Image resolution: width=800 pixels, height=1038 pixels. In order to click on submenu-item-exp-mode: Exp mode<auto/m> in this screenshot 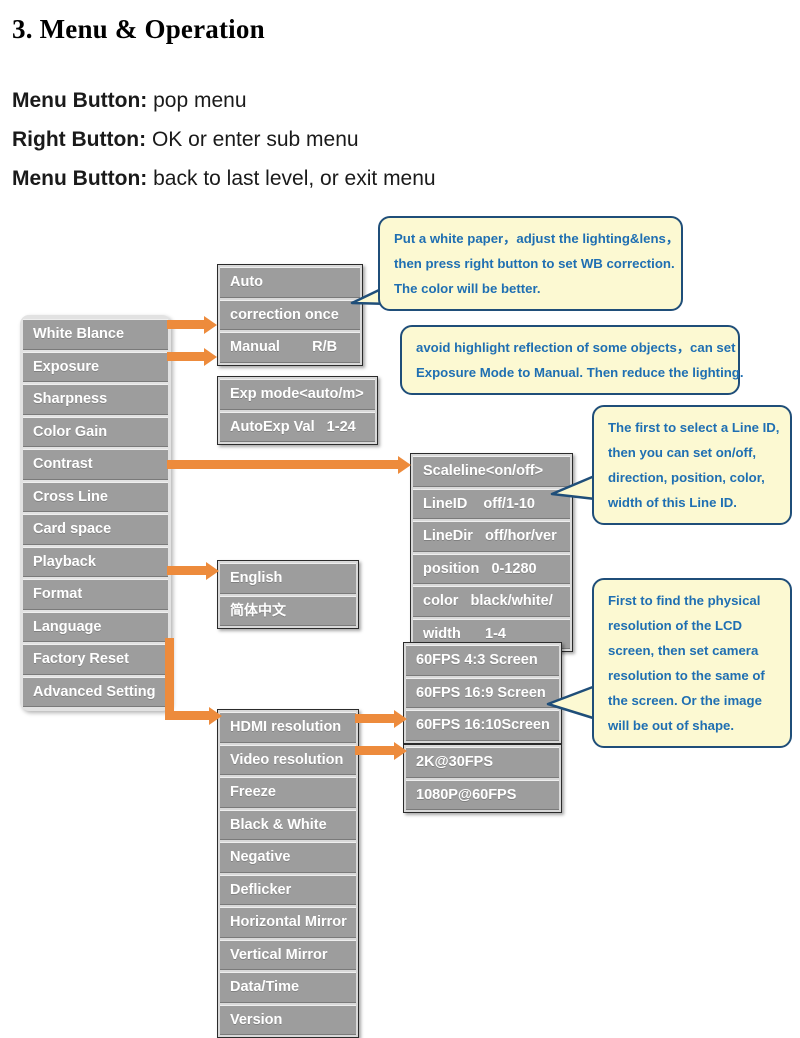, I will do `click(297, 394)`.